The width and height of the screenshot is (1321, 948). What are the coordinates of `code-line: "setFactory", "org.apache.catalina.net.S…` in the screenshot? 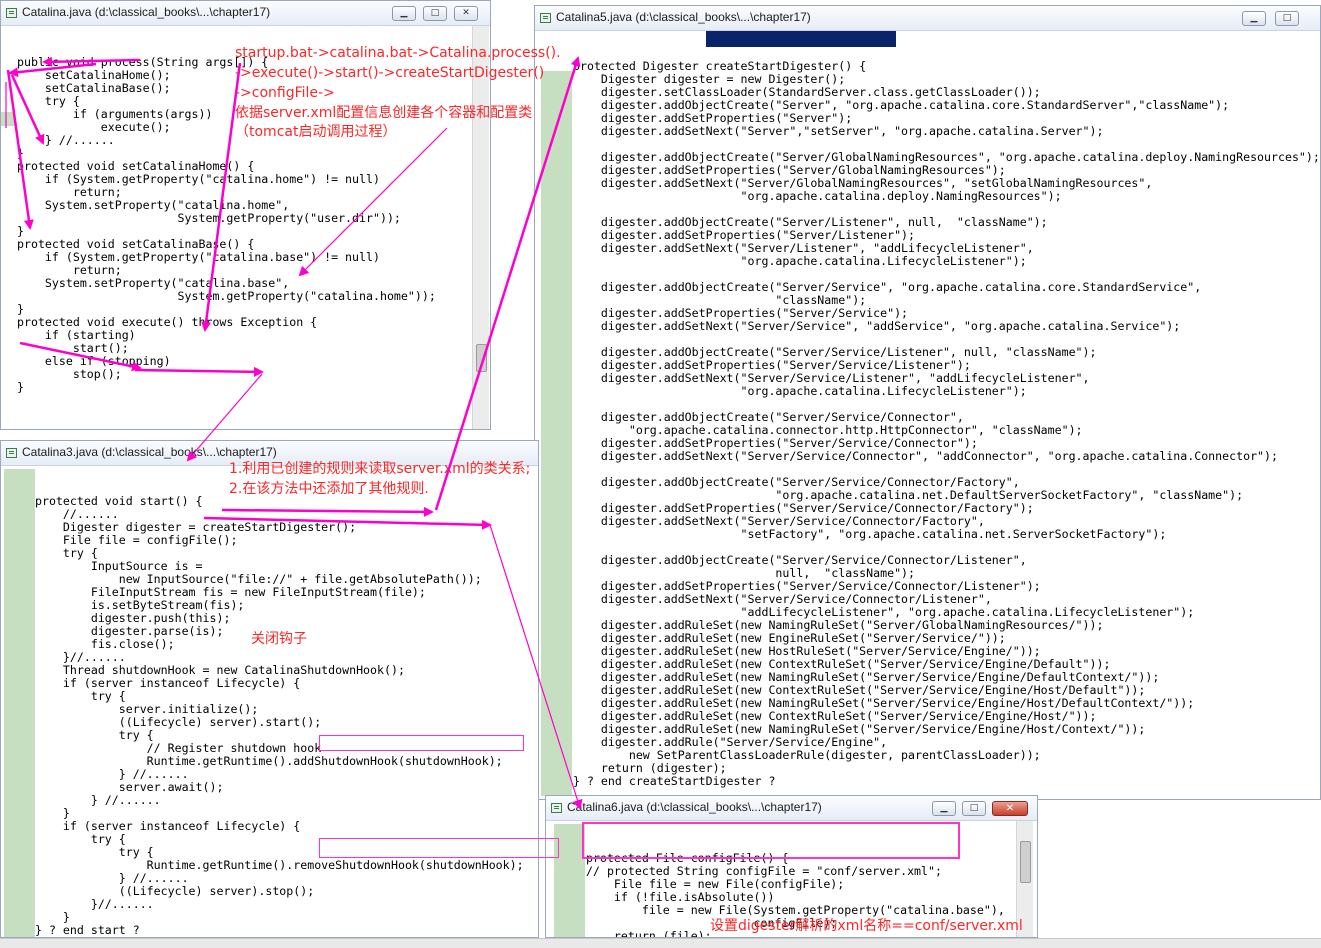 It's located at (946, 534).